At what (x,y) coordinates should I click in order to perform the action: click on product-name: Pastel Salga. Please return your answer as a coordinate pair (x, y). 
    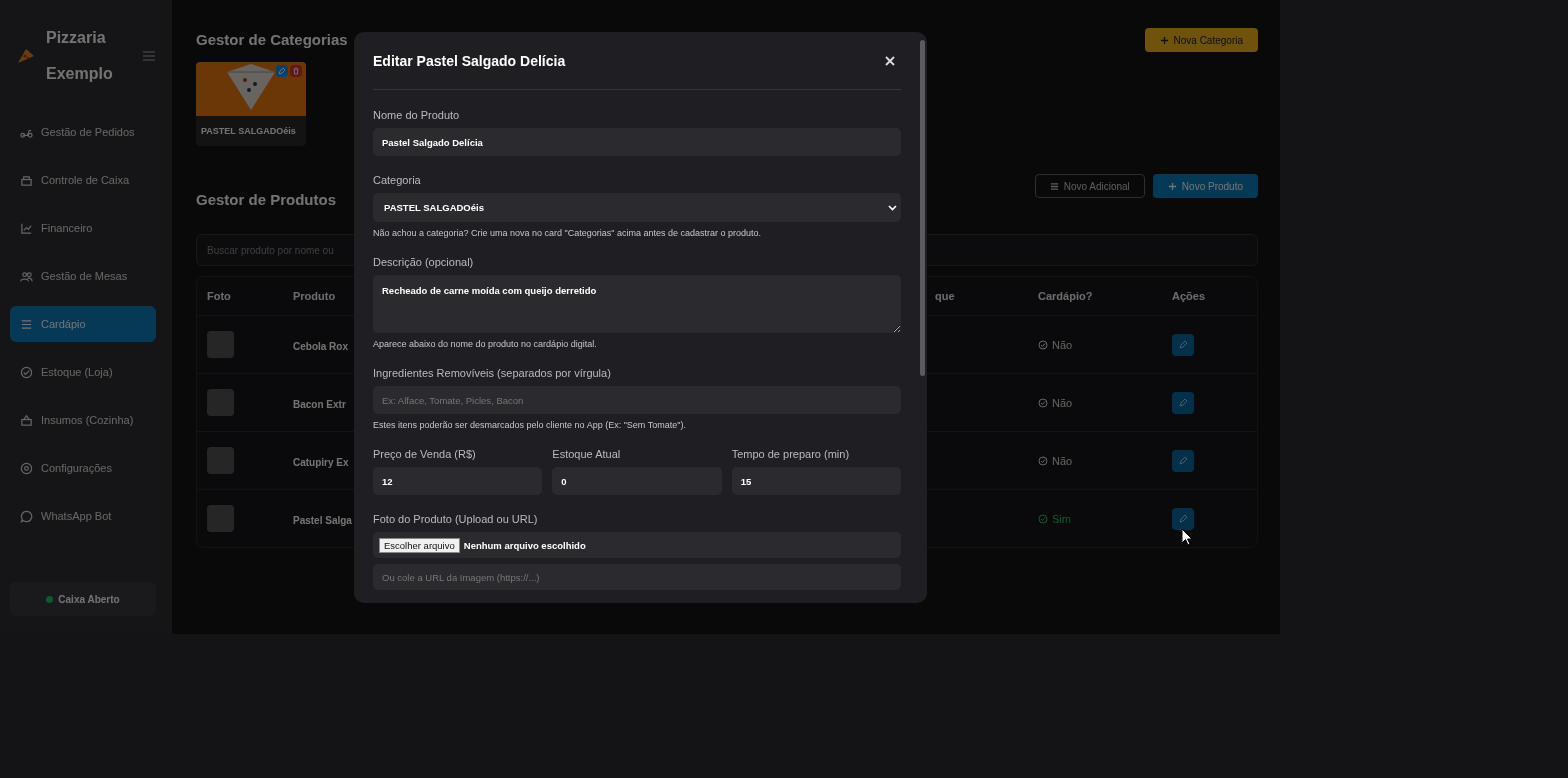
    Looking at the image, I should click on (322, 520).